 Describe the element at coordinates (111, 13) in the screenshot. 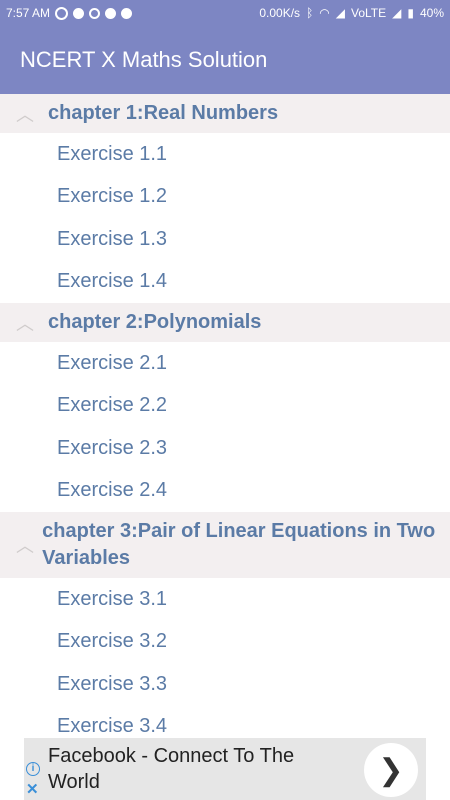

I see `bluetooth-notification-icon` at that location.